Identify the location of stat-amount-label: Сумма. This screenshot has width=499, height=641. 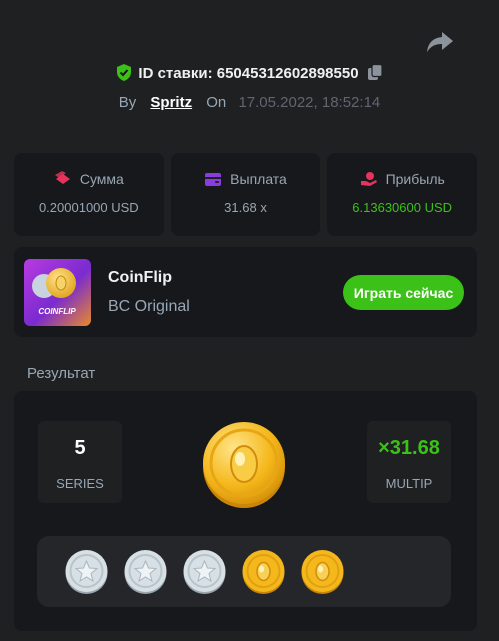
(101, 179).